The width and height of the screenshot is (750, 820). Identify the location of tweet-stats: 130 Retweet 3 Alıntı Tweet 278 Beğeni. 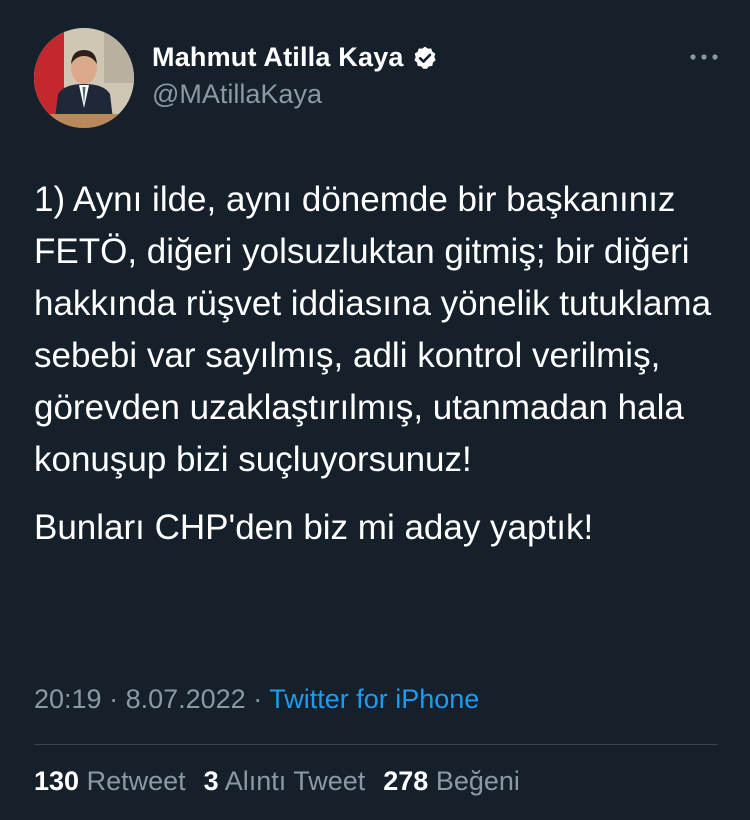
(277, 781).